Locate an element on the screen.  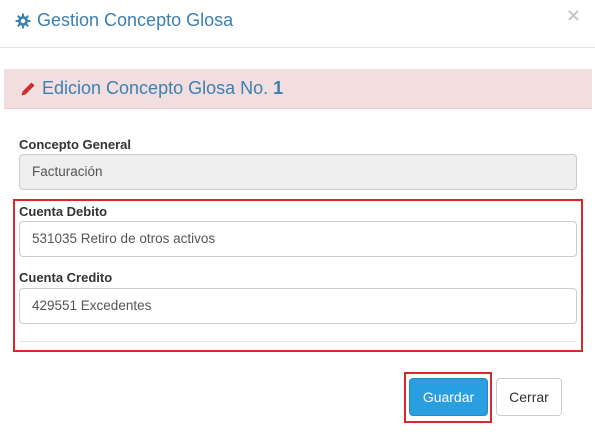
modal-title: Gestion Concepto Glosa is located at coordinates (124, 20).